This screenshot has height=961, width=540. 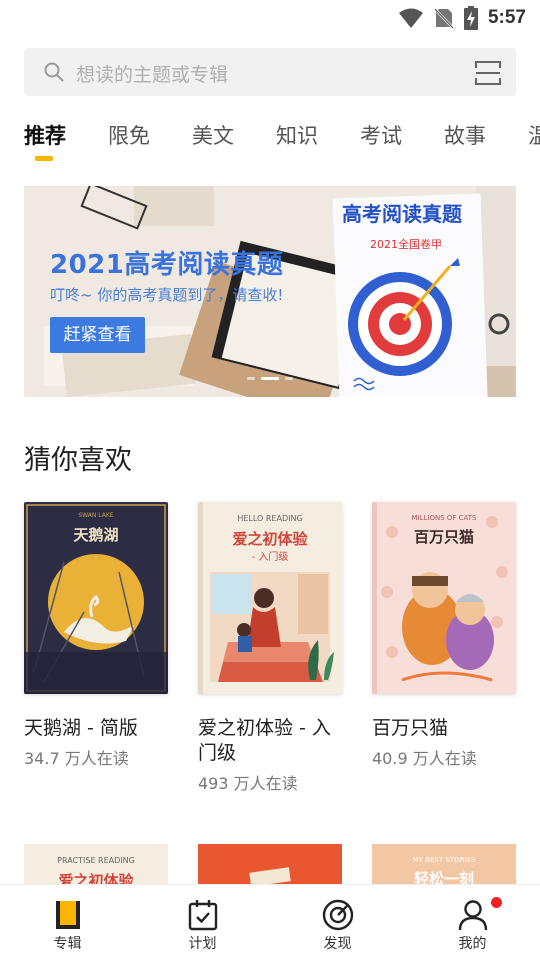 I want to click on tab-essay: 美文, so click(x=213, y=141).